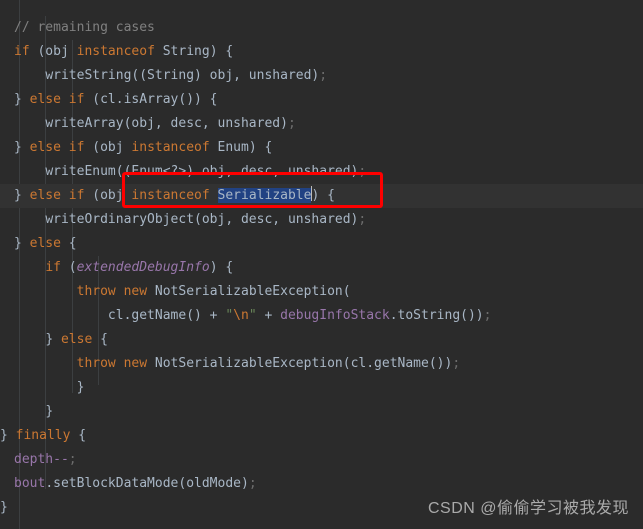 The width and height of the screenshot is (643, 529). Describe the element at coordinates (321, 52) in the screenshot. I see `code-line-2: if (obj instanceof String) {` at that location.